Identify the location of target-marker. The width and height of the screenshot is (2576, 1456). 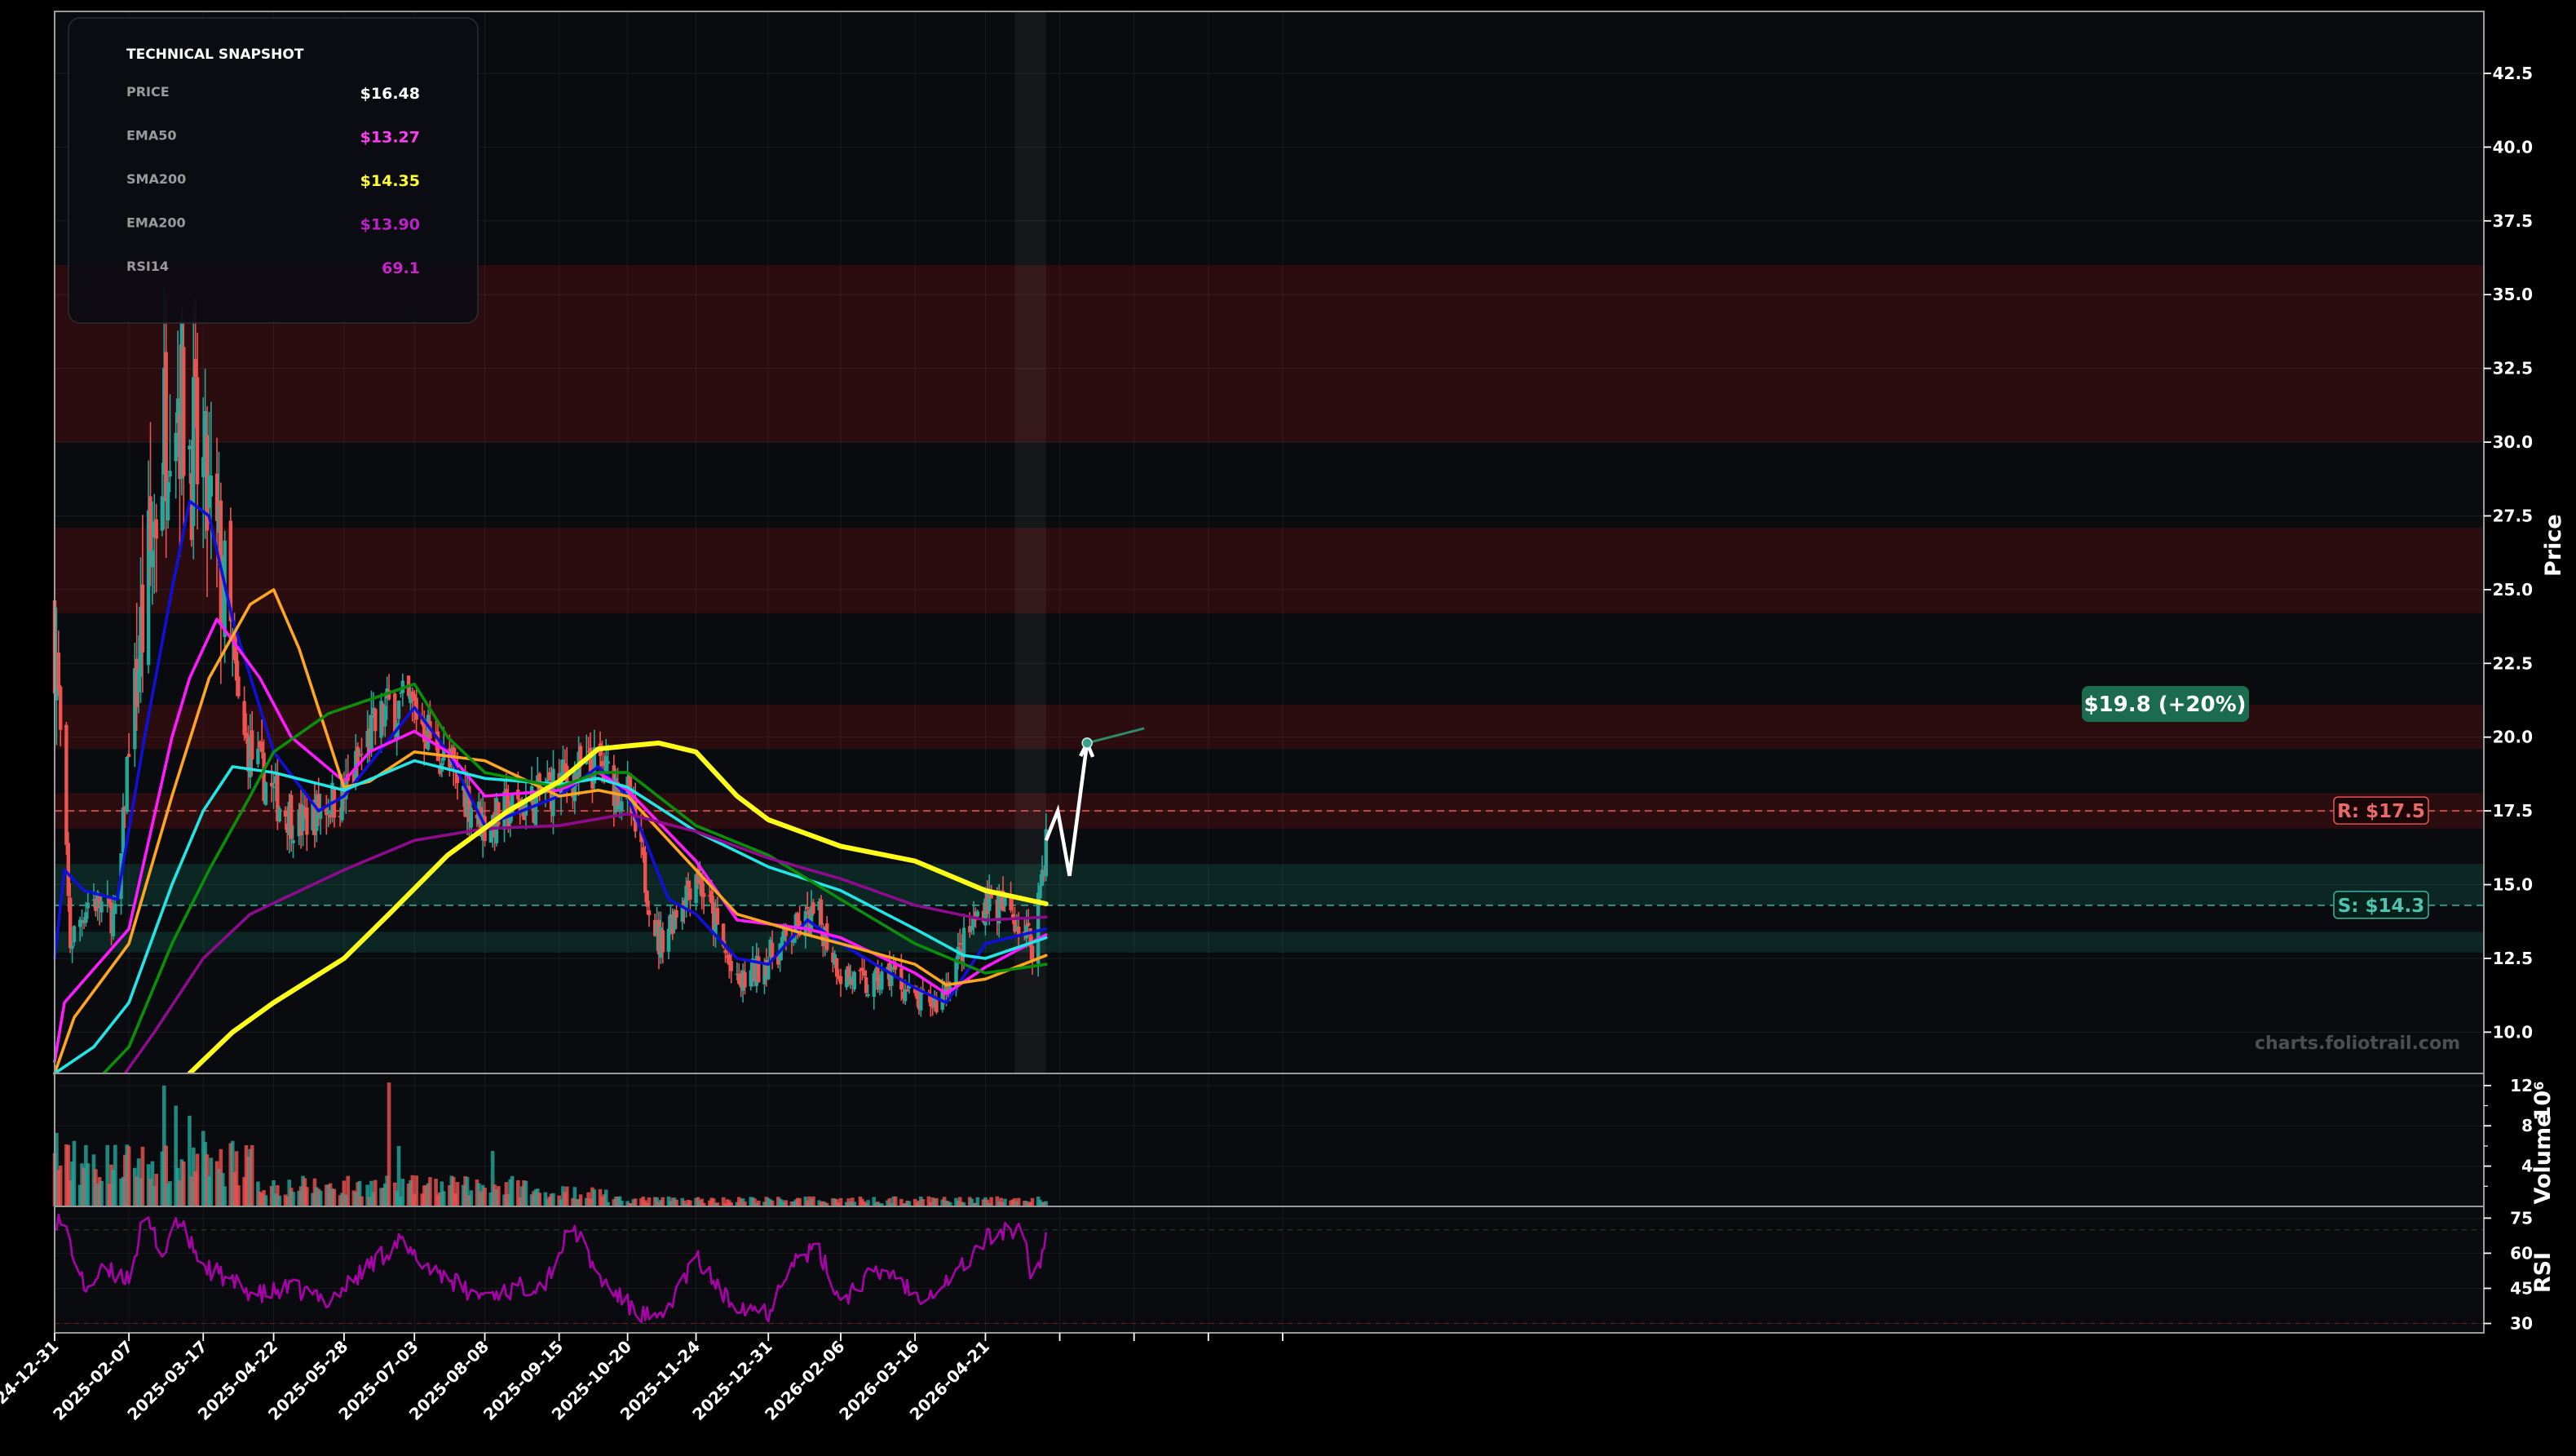
(1087, 743).